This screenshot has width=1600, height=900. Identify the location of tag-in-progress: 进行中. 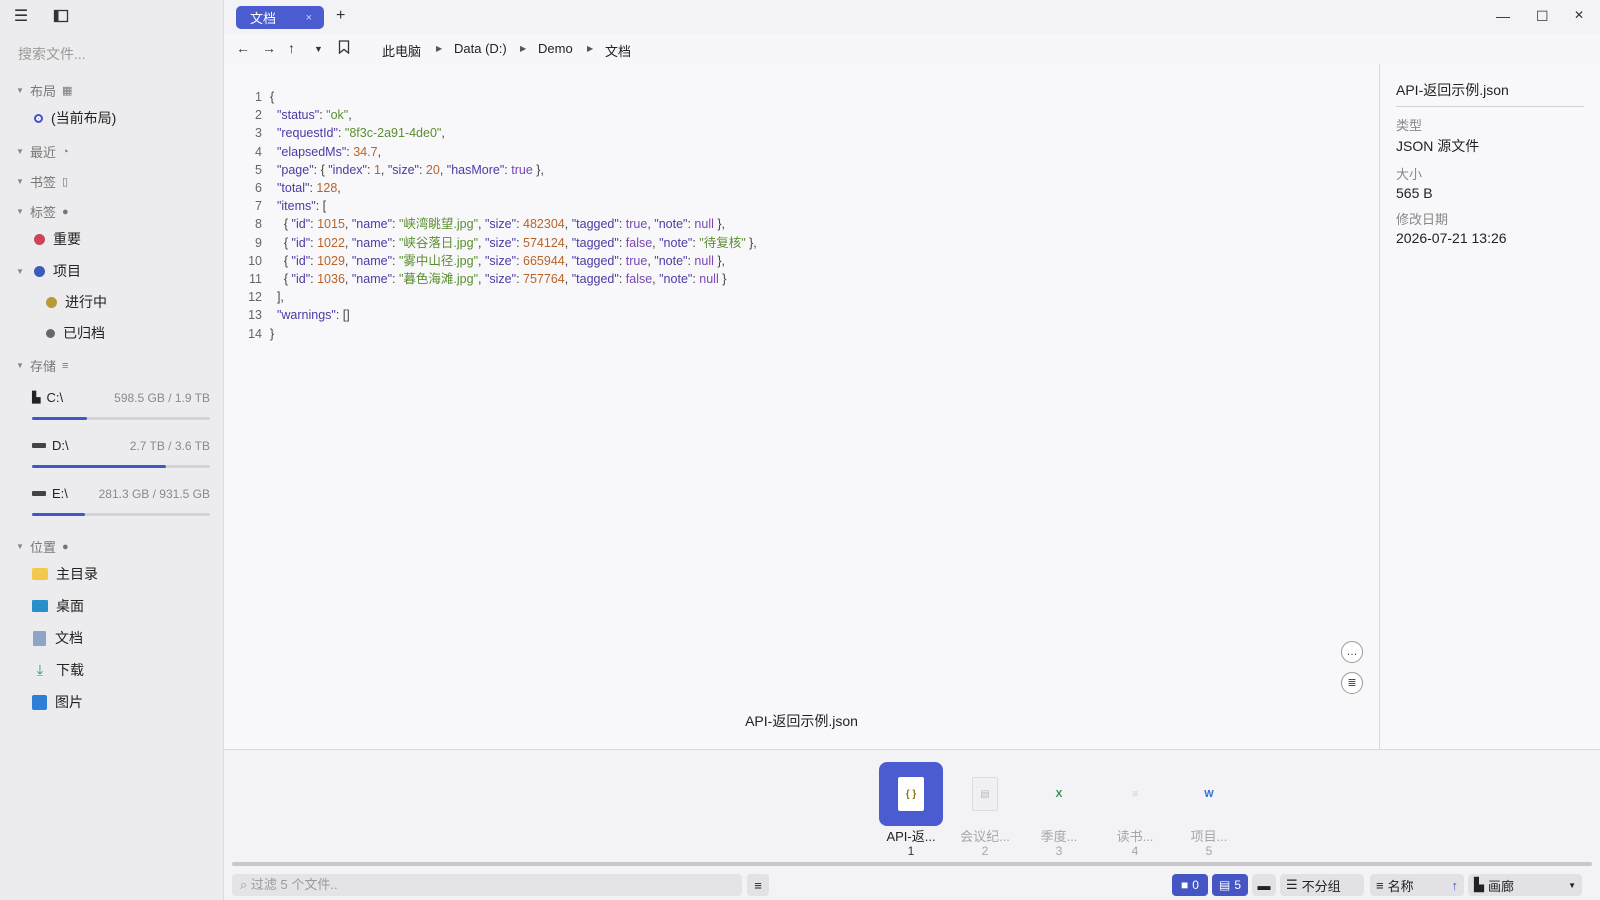
(76, 302).